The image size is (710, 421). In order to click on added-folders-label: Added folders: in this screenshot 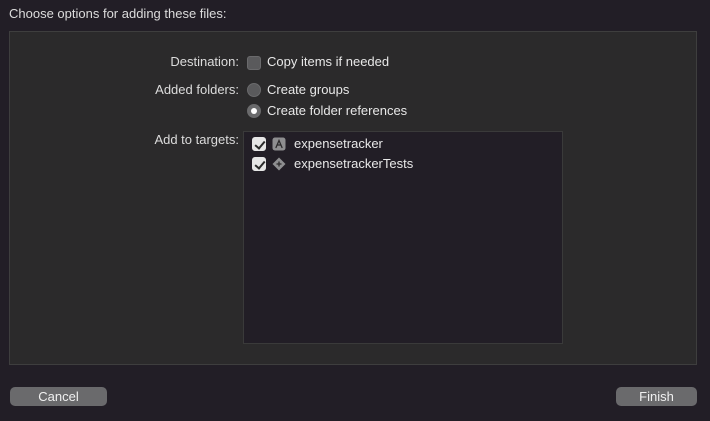, I will do `click(197, 89)`.